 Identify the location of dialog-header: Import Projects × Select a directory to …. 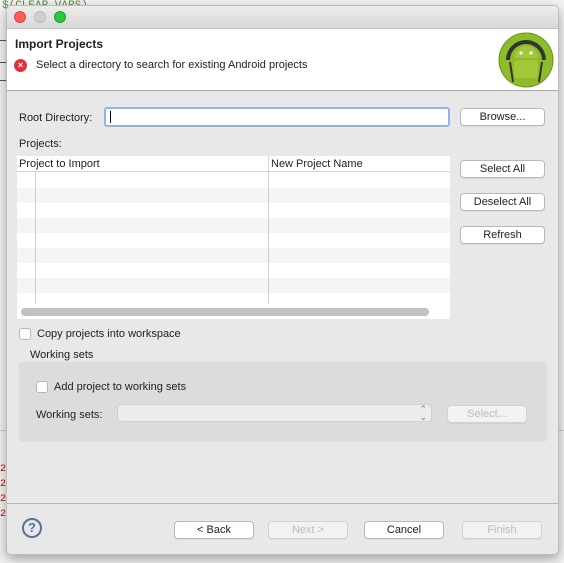
(282, 60).